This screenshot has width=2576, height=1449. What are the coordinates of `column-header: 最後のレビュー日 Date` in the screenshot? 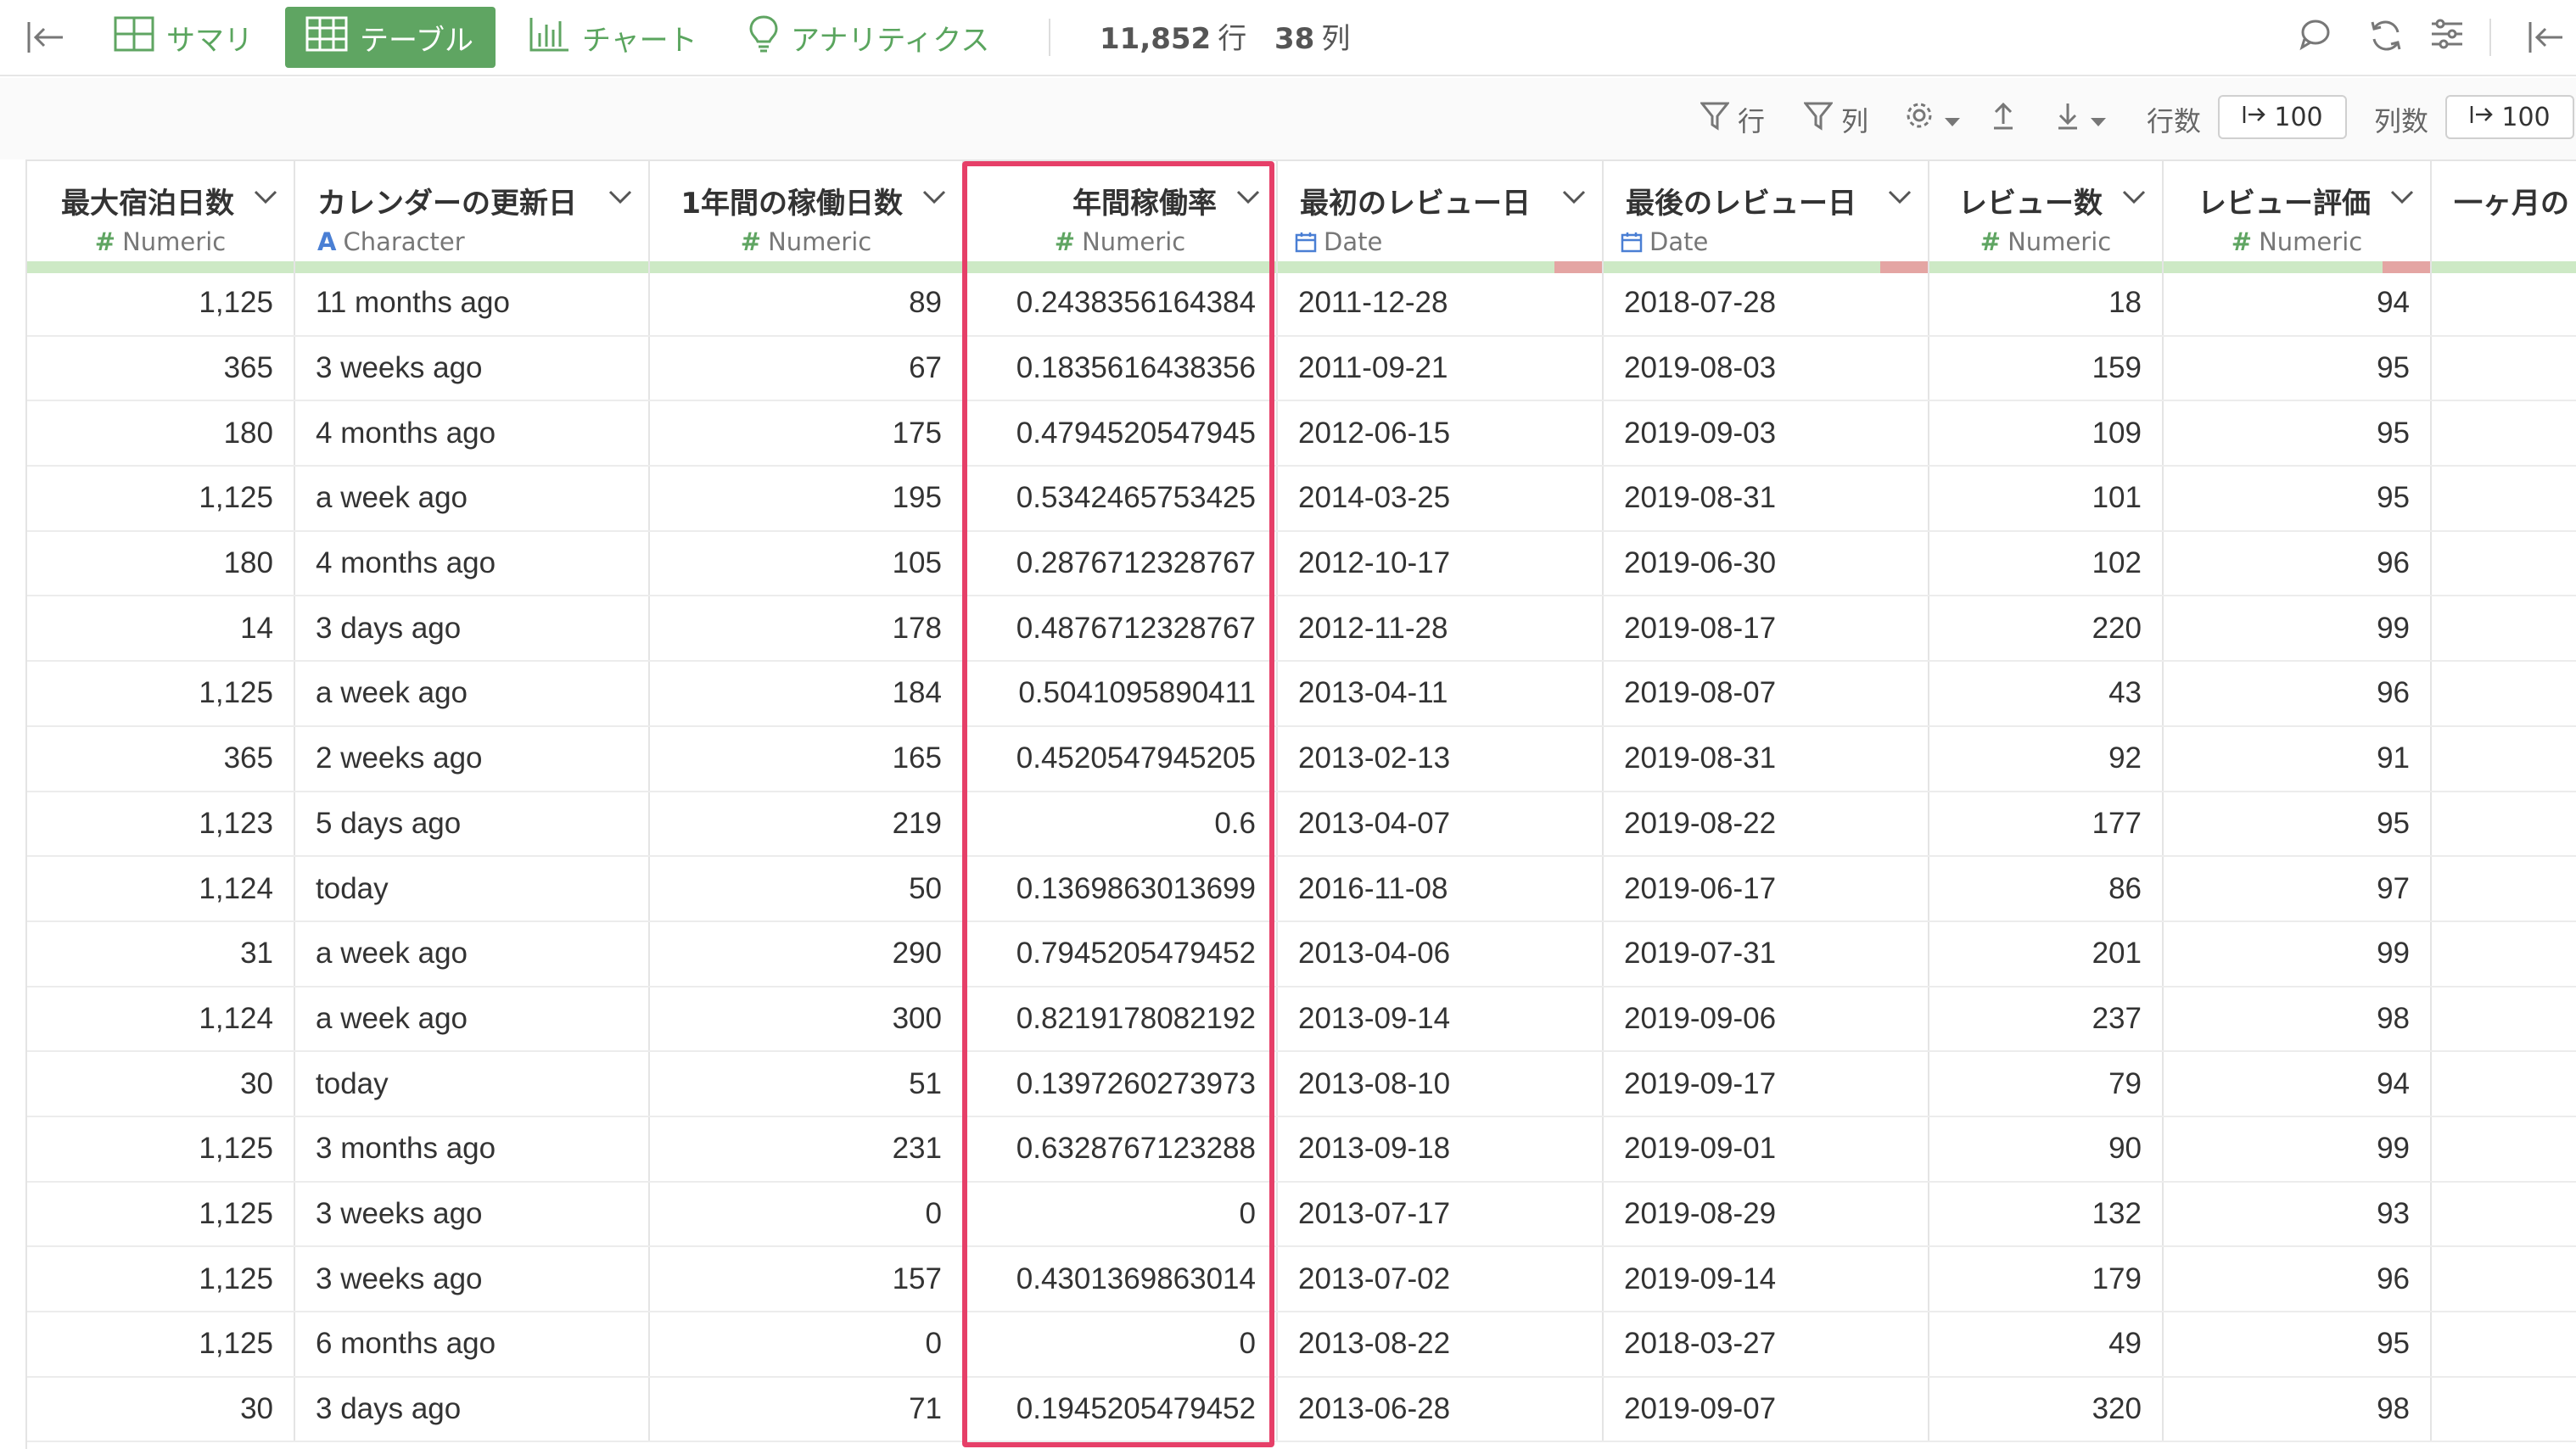 It's located at (1766, 217).